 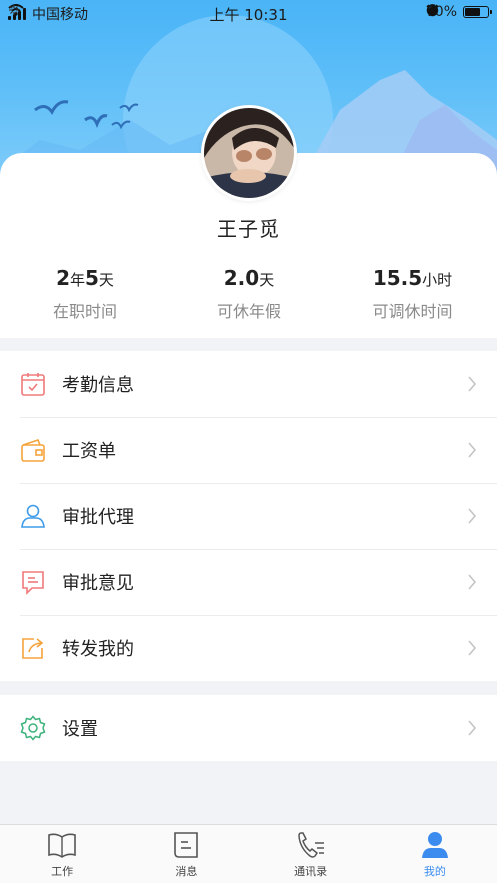 I want to click on menu-item-label: 转发我的, so click(x=98, y=649).